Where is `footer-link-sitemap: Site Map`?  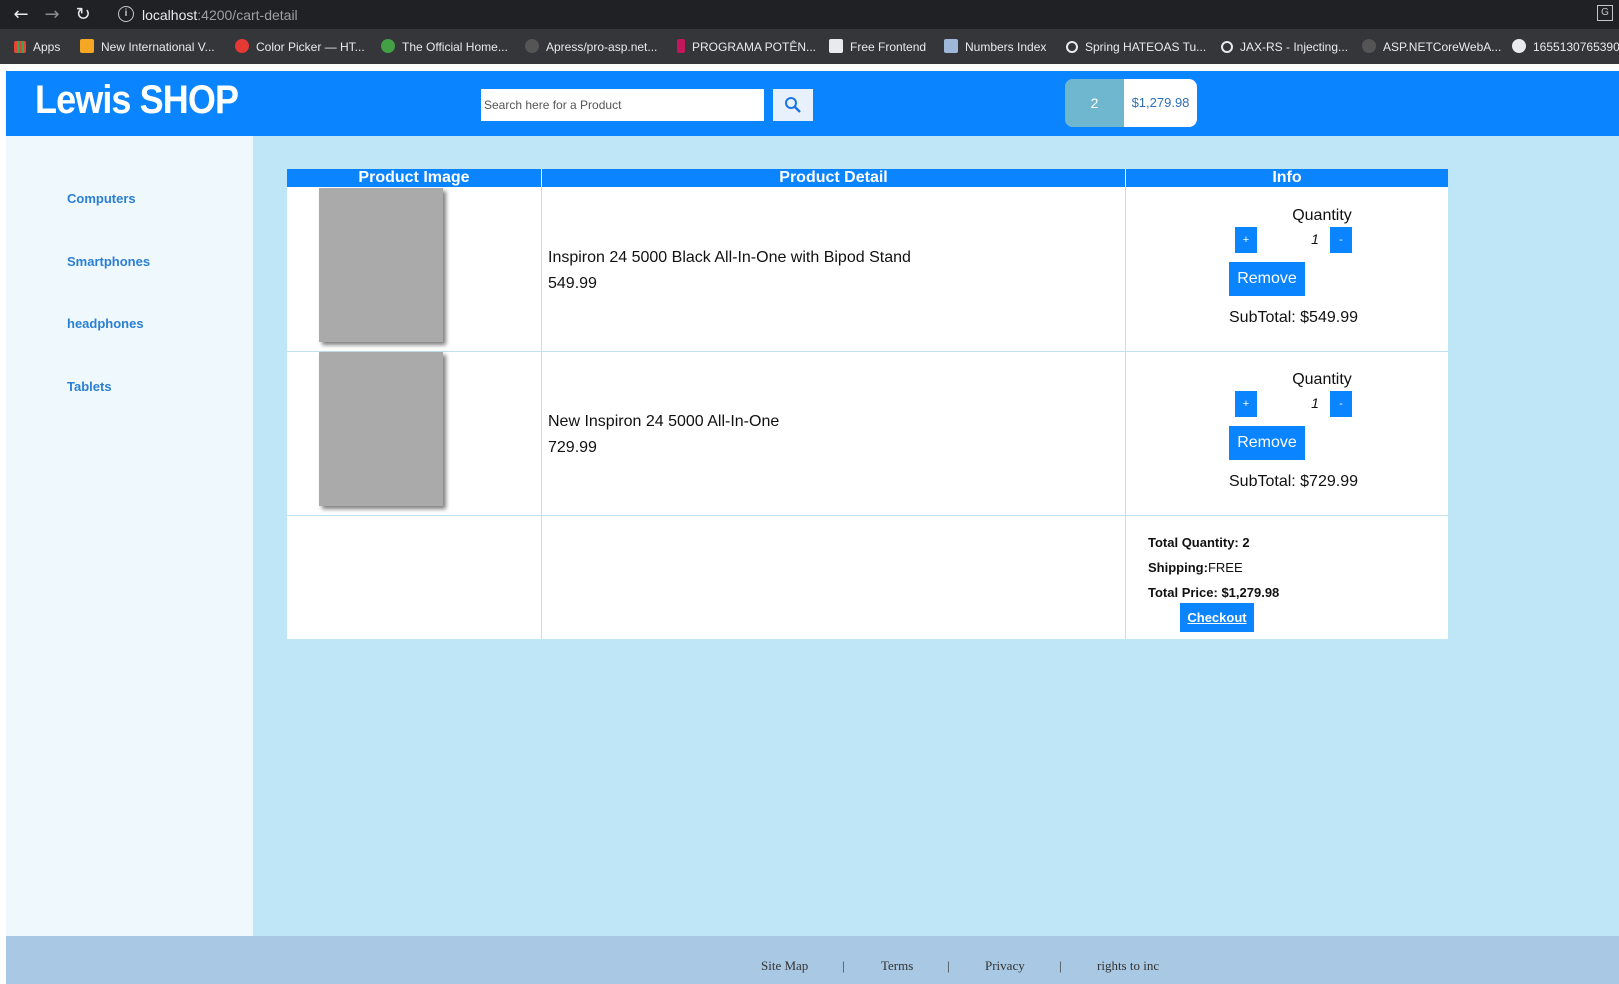 footer-link-sitemap: Site Map is located at coordinates (784, 966).